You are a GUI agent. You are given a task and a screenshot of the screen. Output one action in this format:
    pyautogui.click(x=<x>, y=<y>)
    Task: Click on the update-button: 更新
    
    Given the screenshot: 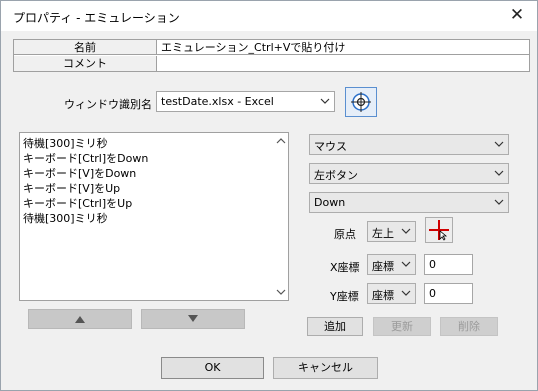 What is the action you would take?
    pyautogui.click(x=402, y=326)
    